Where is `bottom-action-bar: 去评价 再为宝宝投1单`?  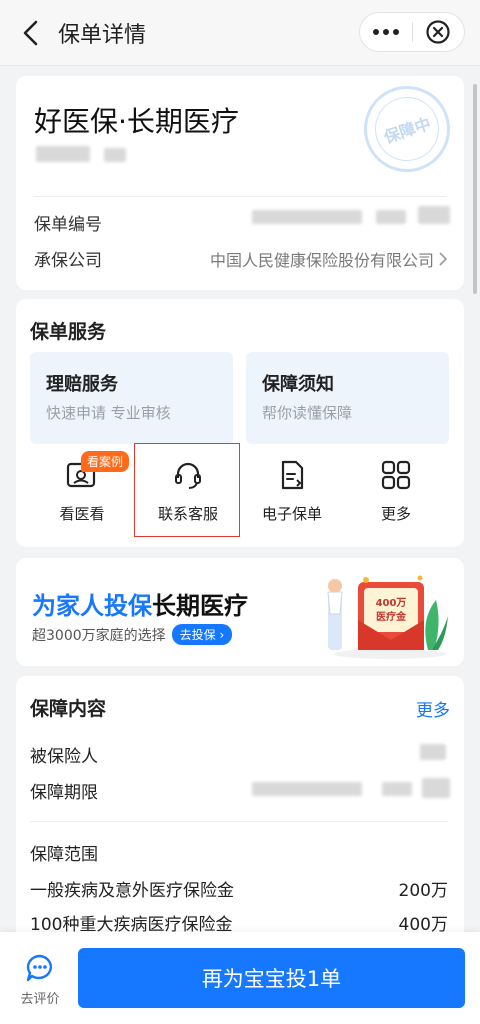 bottom-action-bar: 去评价 再为宝宝投1单 is located at coordinates (240, 978).